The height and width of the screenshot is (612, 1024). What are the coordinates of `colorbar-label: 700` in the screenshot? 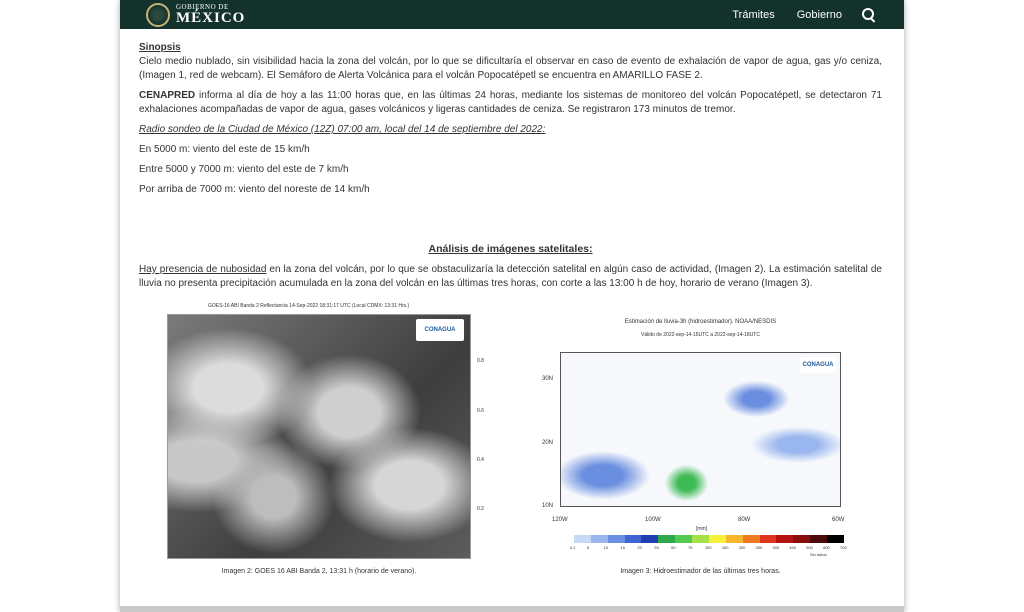 It's located at (843, 547).